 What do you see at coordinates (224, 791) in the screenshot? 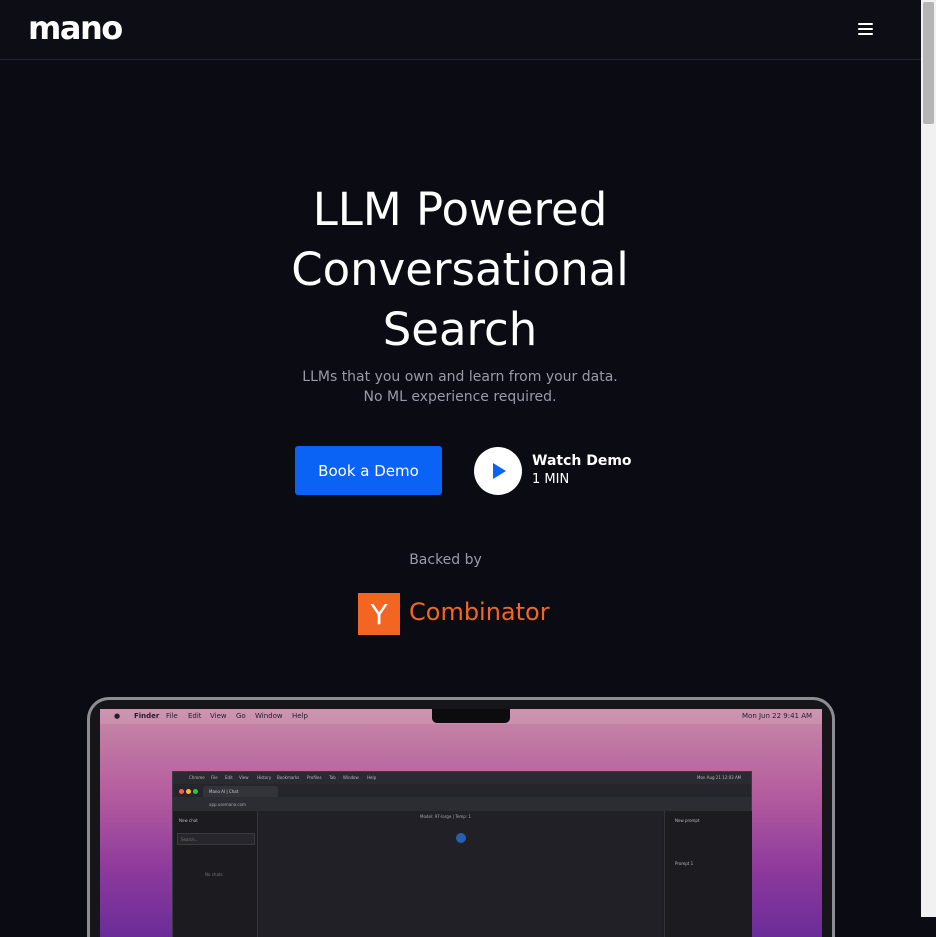
I see `browser-tab-title: Mano AI | Chat` at bounding box center [224, 791].